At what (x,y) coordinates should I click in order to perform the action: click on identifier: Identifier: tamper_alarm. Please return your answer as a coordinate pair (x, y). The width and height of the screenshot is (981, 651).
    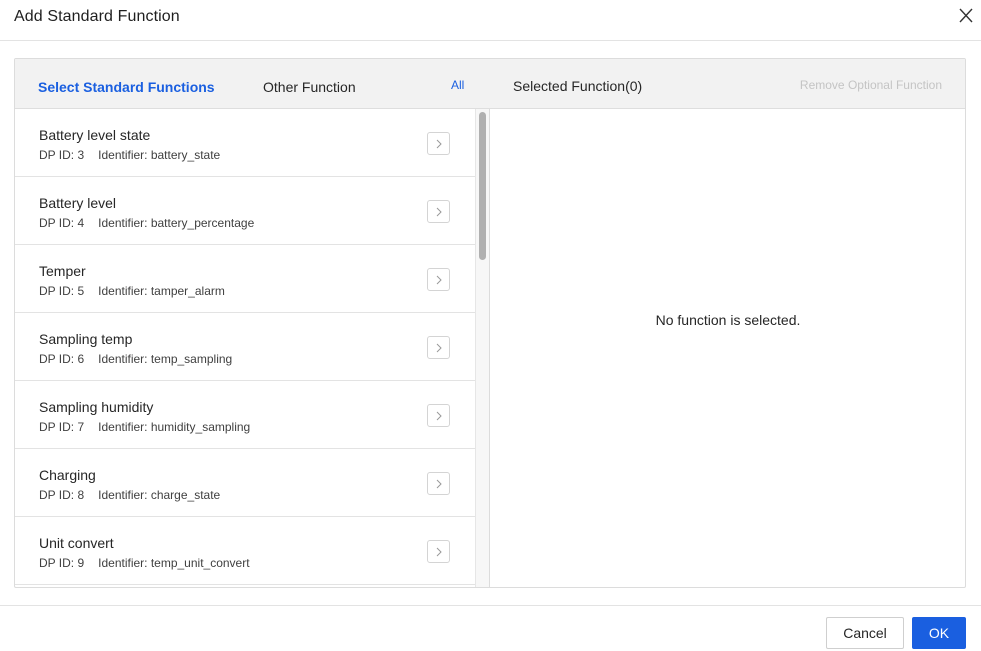
    Looking at the image, I should click on (161, 291).